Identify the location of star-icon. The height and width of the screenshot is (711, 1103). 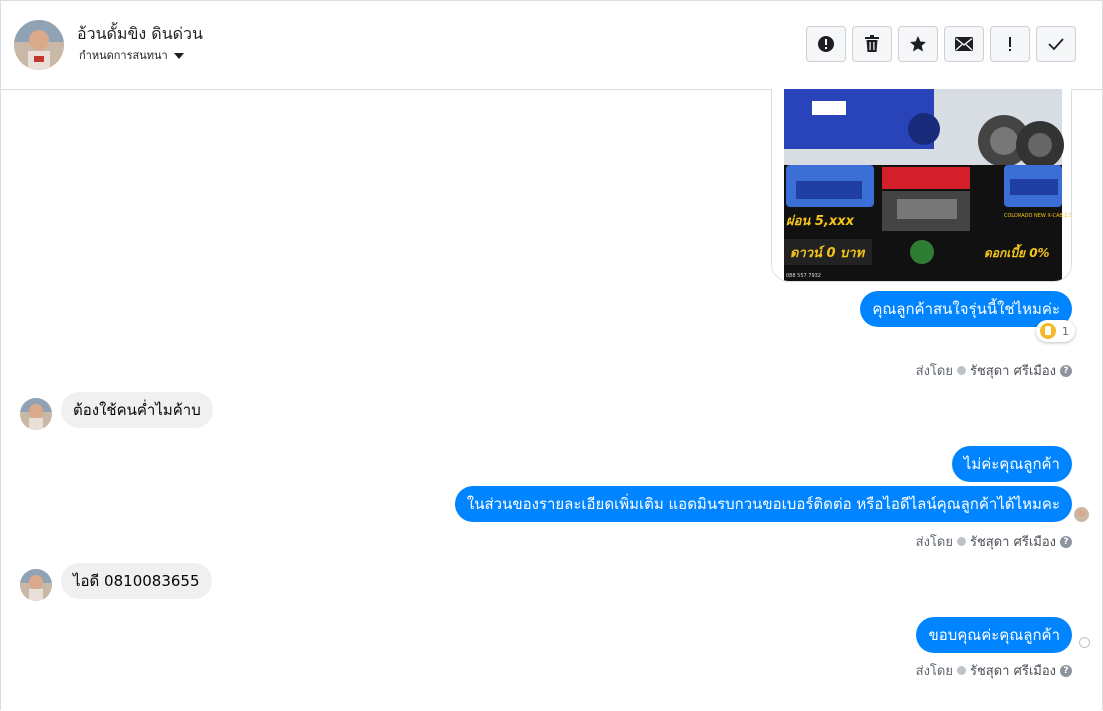
(918, 44).